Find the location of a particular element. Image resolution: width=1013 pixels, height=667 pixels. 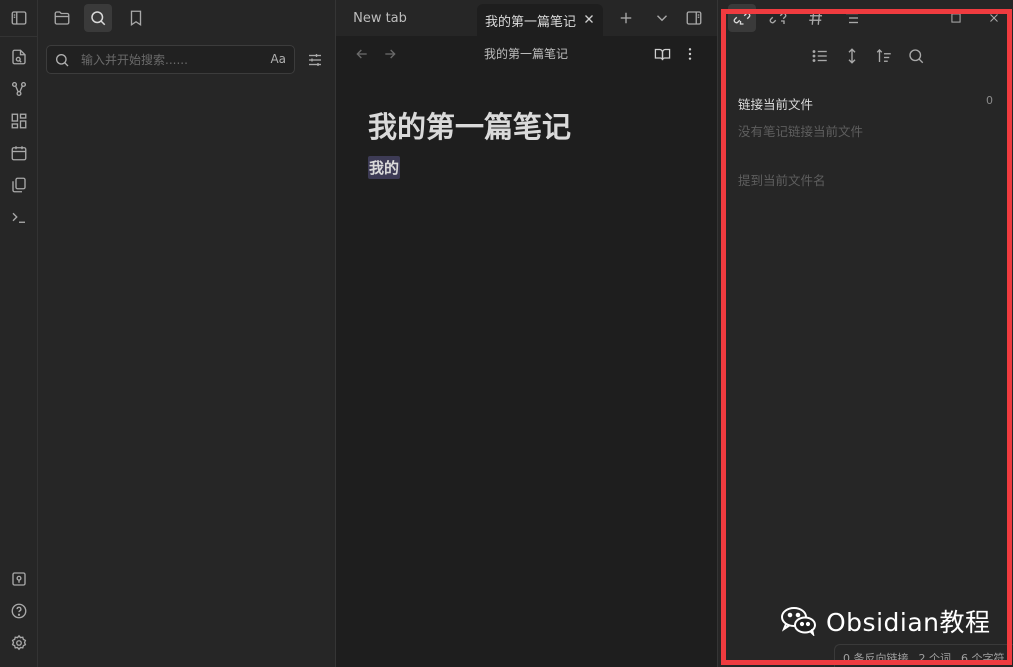

tags-icon is located at coordinates (816, 18).